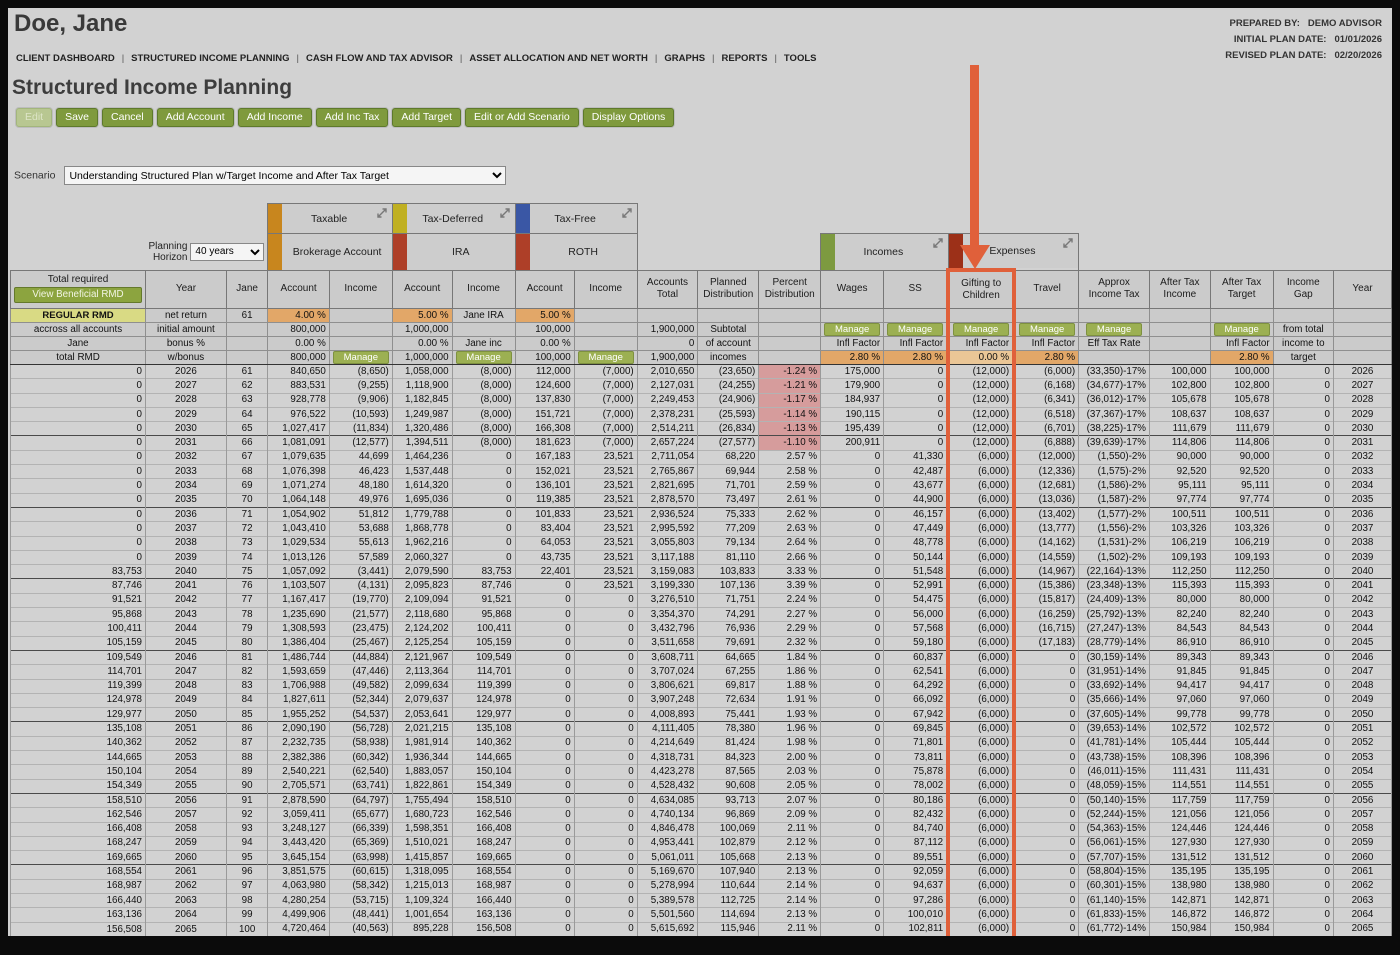 This screenshot has width=1400, height=955. Describe the element at coordinates (78, 614) in the screenshot. I see `table-cell: 95,868` at that location.